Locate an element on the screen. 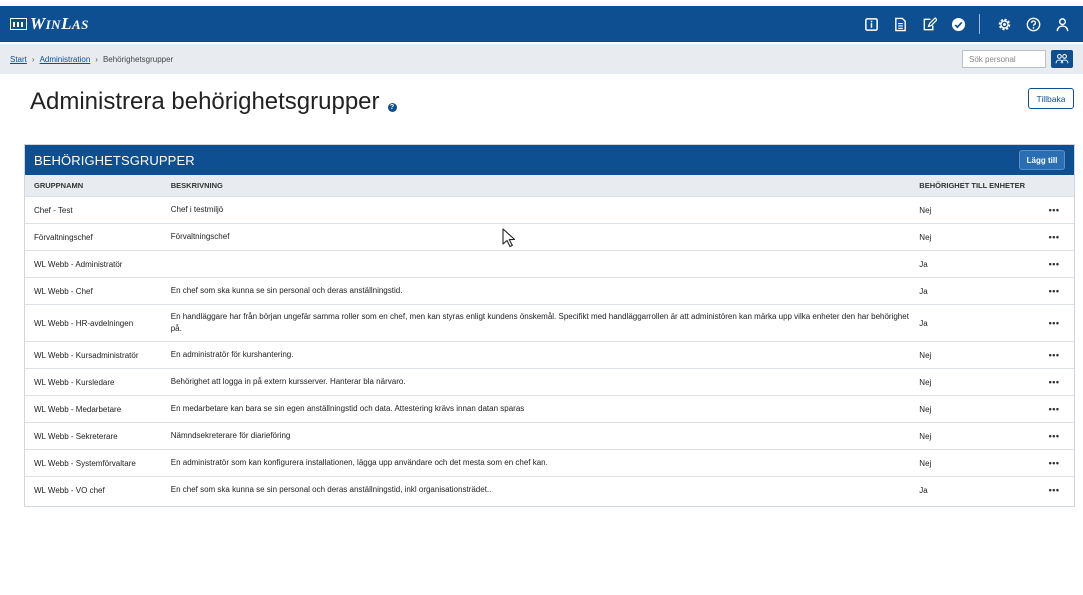 Image resolution: width=1083 pixels, height=595 pixels. people-icon is located at coordinates (1062, 59).